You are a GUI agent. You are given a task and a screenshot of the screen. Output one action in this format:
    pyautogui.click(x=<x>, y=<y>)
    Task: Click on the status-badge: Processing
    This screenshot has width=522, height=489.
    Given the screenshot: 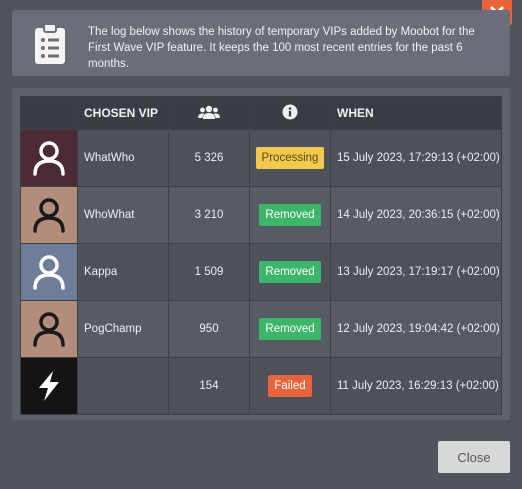 What is the action you would take?
    pyautogui.click(x=290, y=158)
    